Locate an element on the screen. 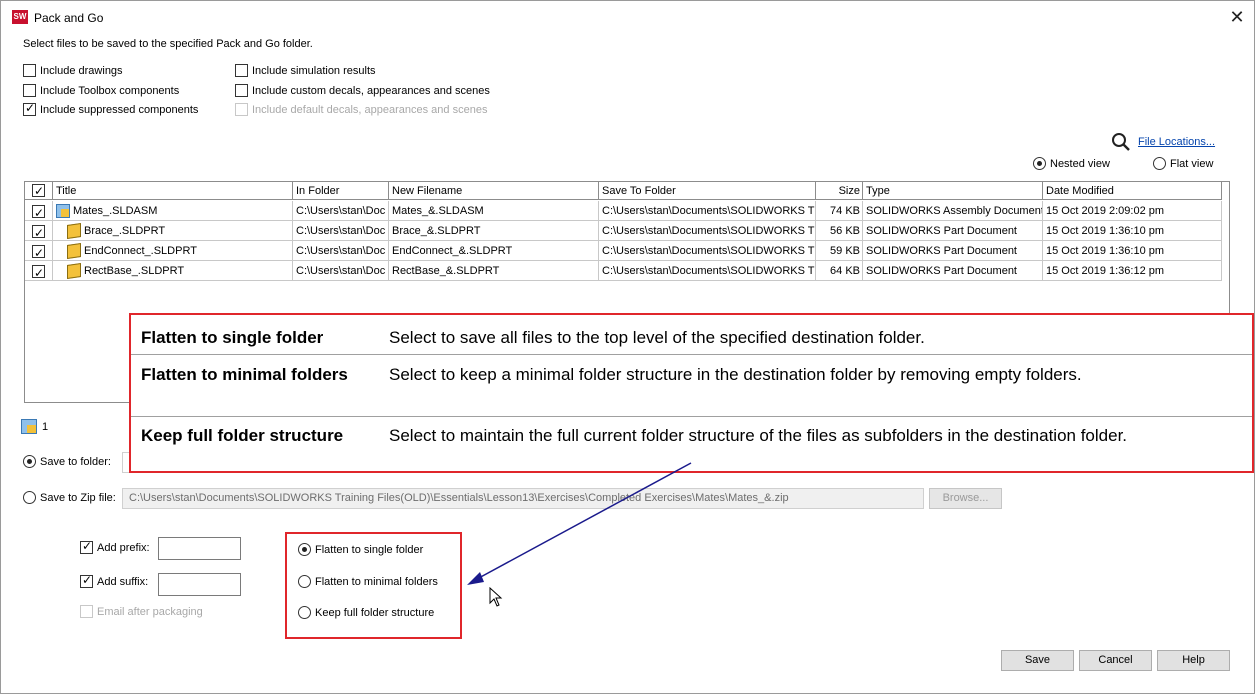 This screenshot has height=695, width=1255. assembly-icon is located at coordinates (63, 211).